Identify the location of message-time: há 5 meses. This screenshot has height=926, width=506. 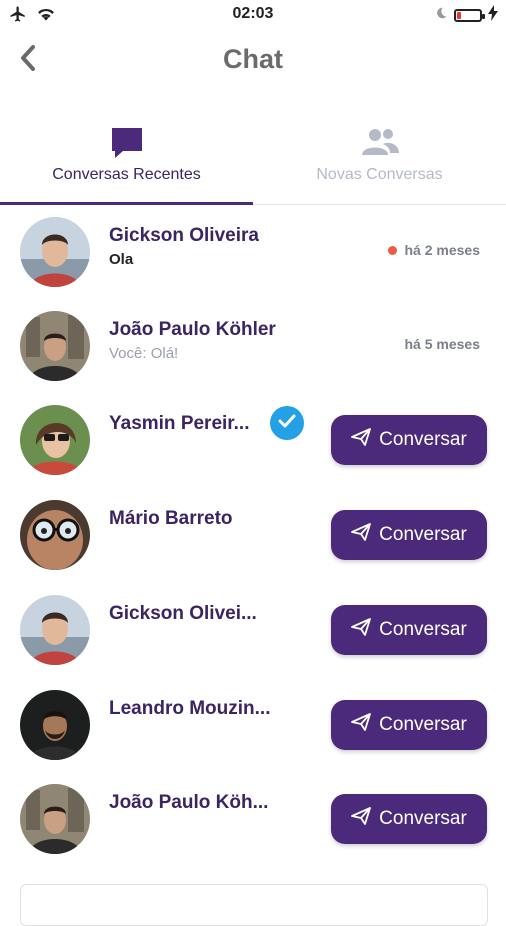
(442, 344).